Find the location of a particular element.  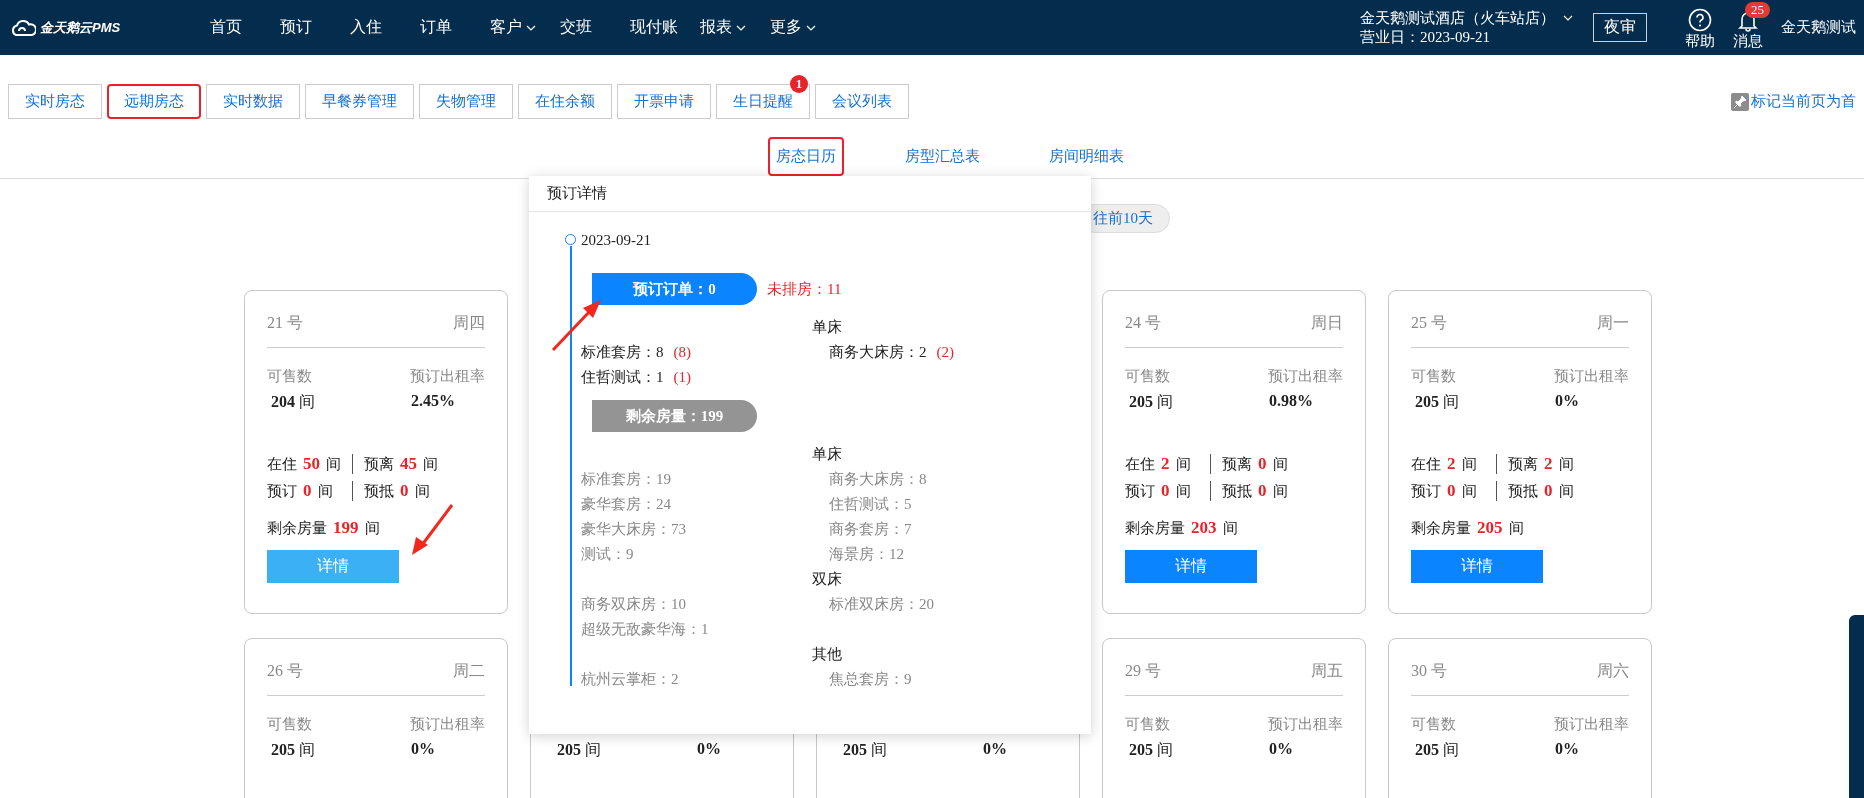

day-number: 29 号 is located at coordinates (1143, 670).